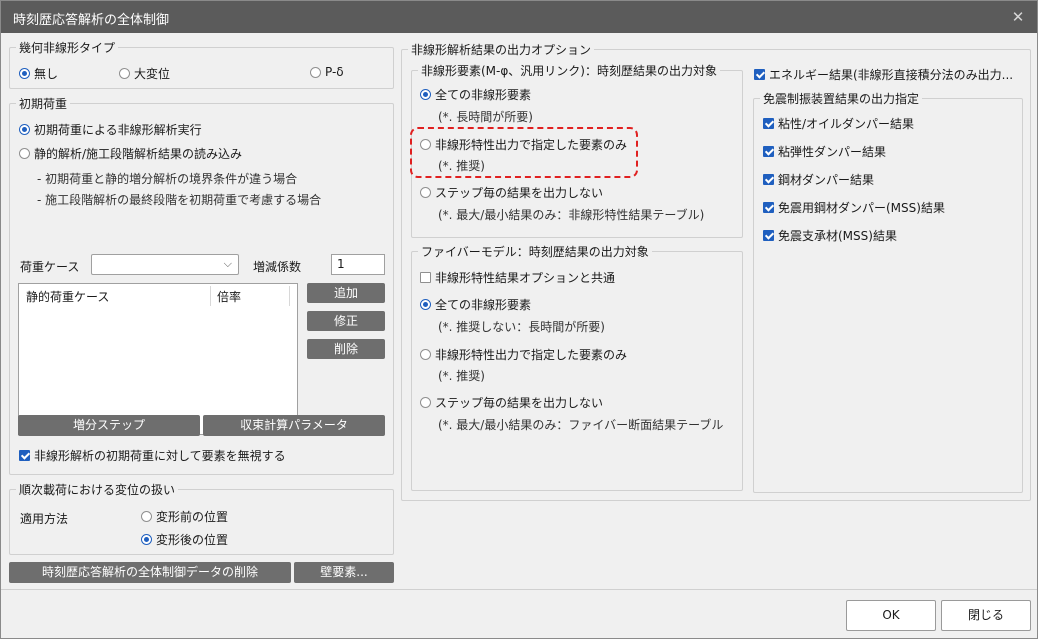  I want to click on radio-nonlinear-none: 無し, so click(38, 73).